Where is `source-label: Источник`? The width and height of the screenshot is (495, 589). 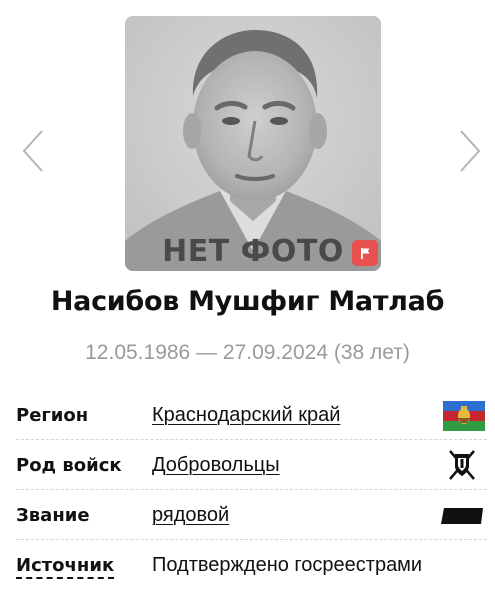 source-label: Источник is located at coordinates (65, 567).